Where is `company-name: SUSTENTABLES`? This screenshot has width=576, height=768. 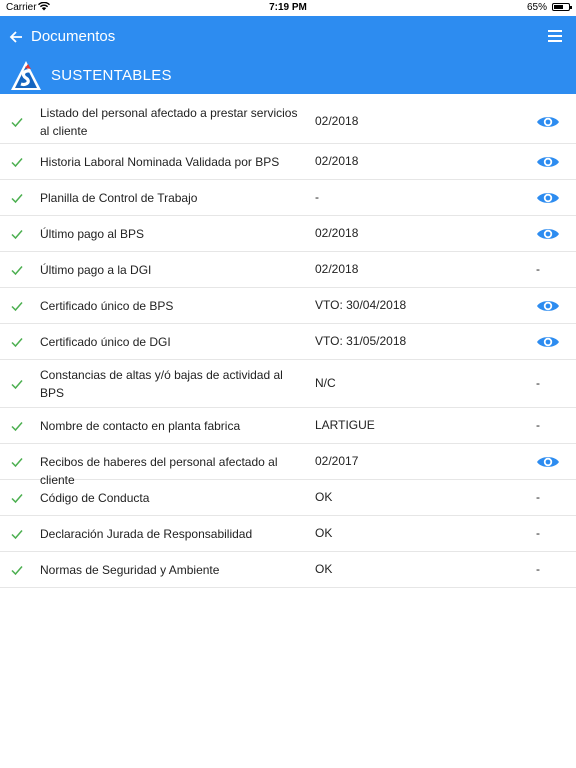 company-name: SUSTENTABLES is located at coordinates (111, 75).